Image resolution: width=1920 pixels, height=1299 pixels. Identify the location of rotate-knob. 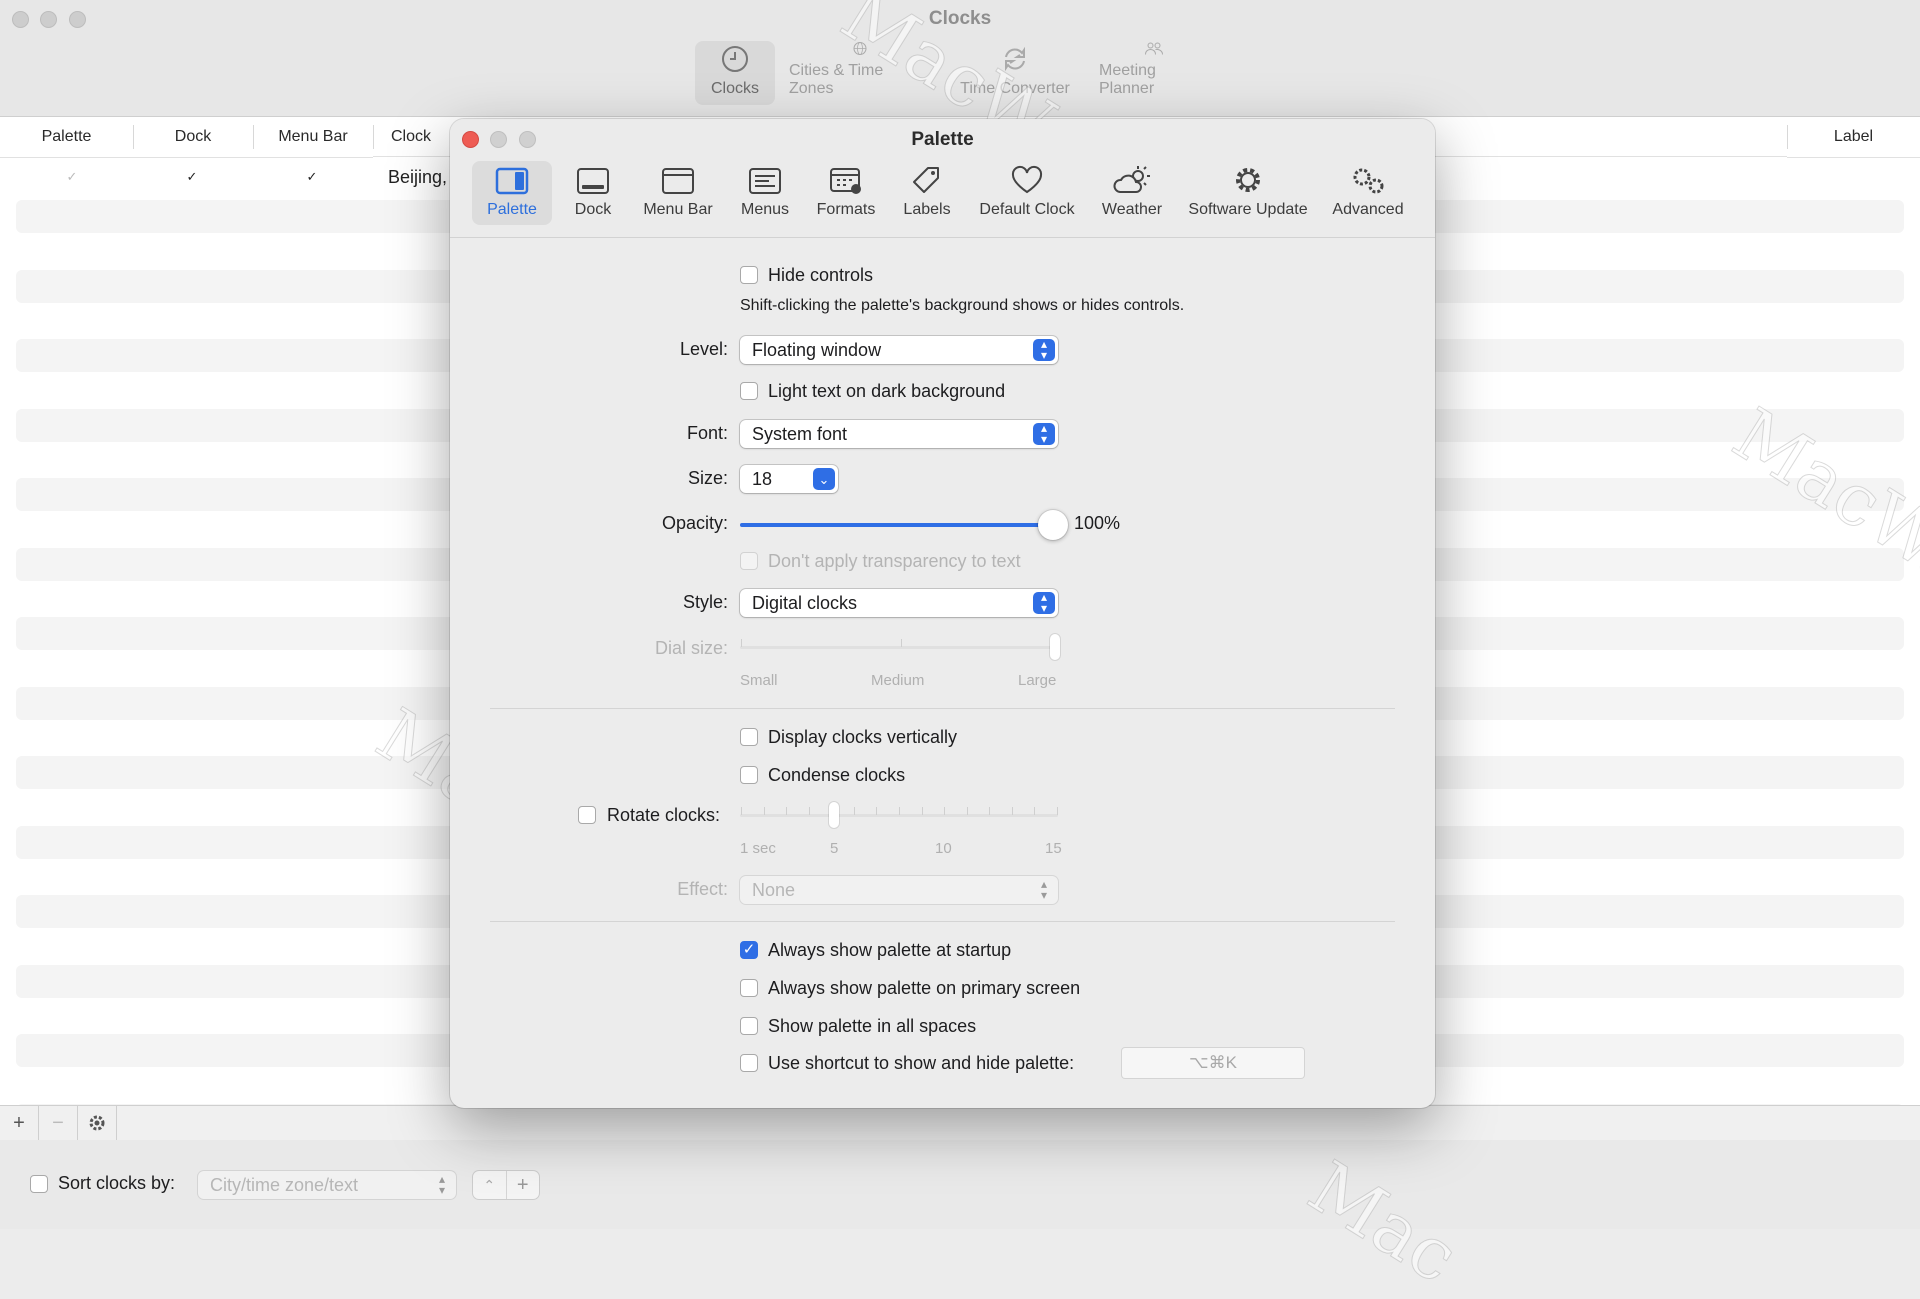
(834, 815).